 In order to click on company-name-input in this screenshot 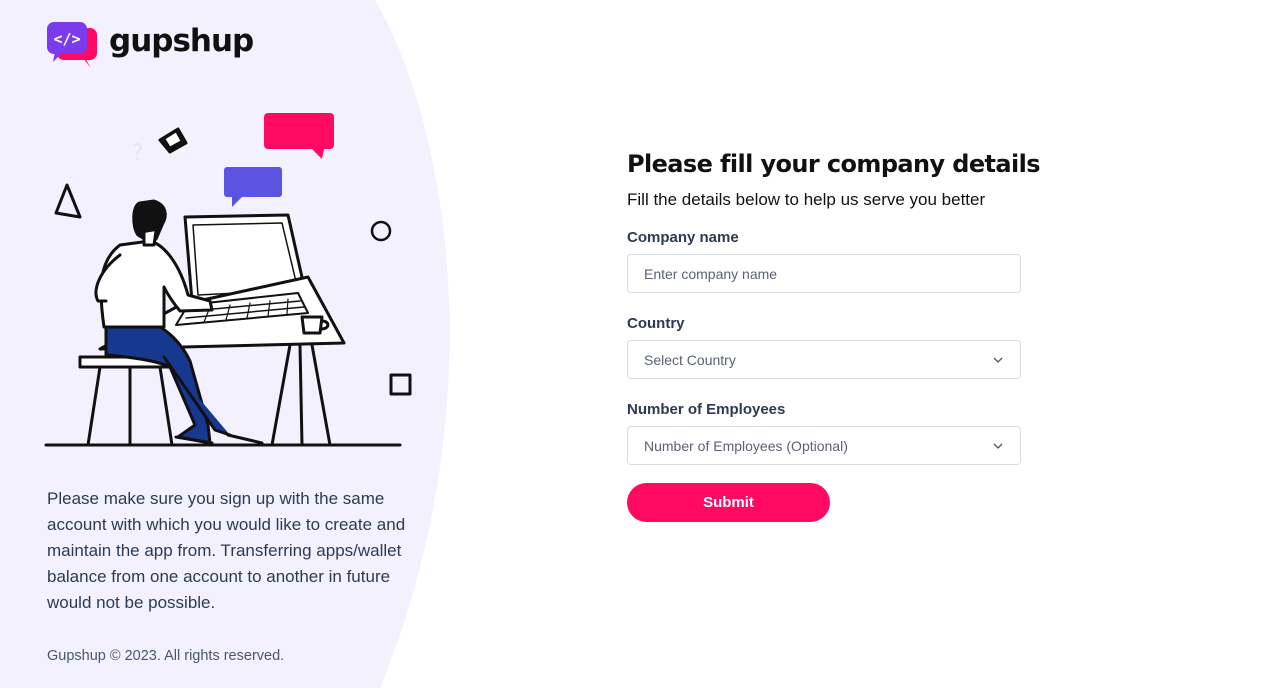, I will do `click(824, 273)`.